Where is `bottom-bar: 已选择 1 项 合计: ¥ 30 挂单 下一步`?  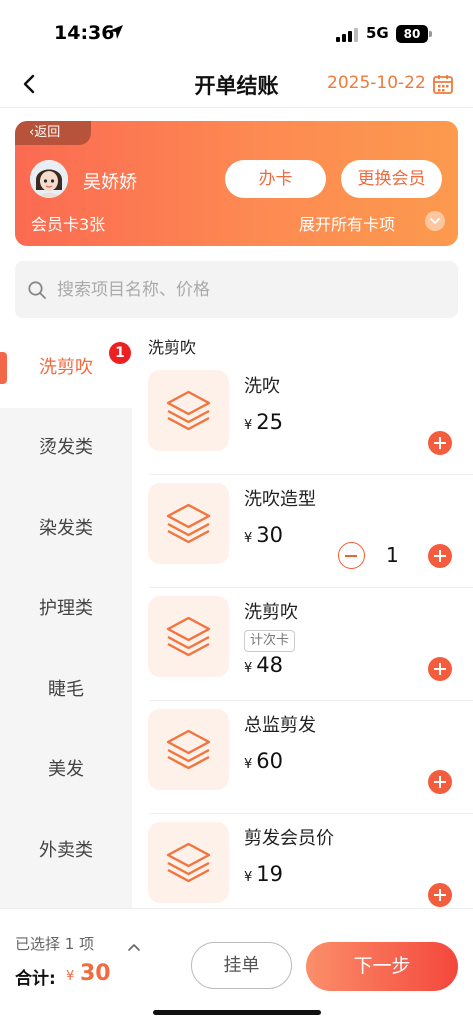
bottom-bar: 已选择 1 项 合计: ¥ 30 挂单 下一步 is located at coordinates (236, 966).